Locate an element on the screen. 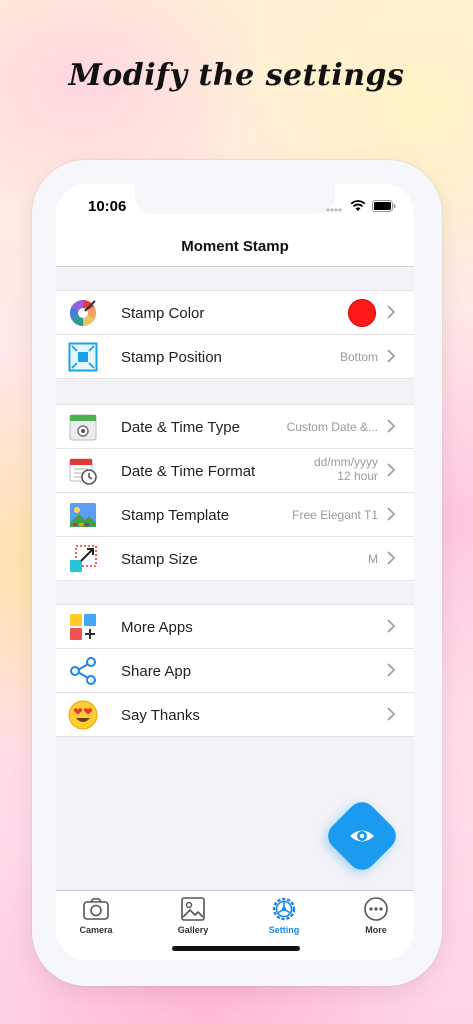 The height and width of the screenshot is (1024, 473). tab-setting: Setting is located at coordinates (284, 915).